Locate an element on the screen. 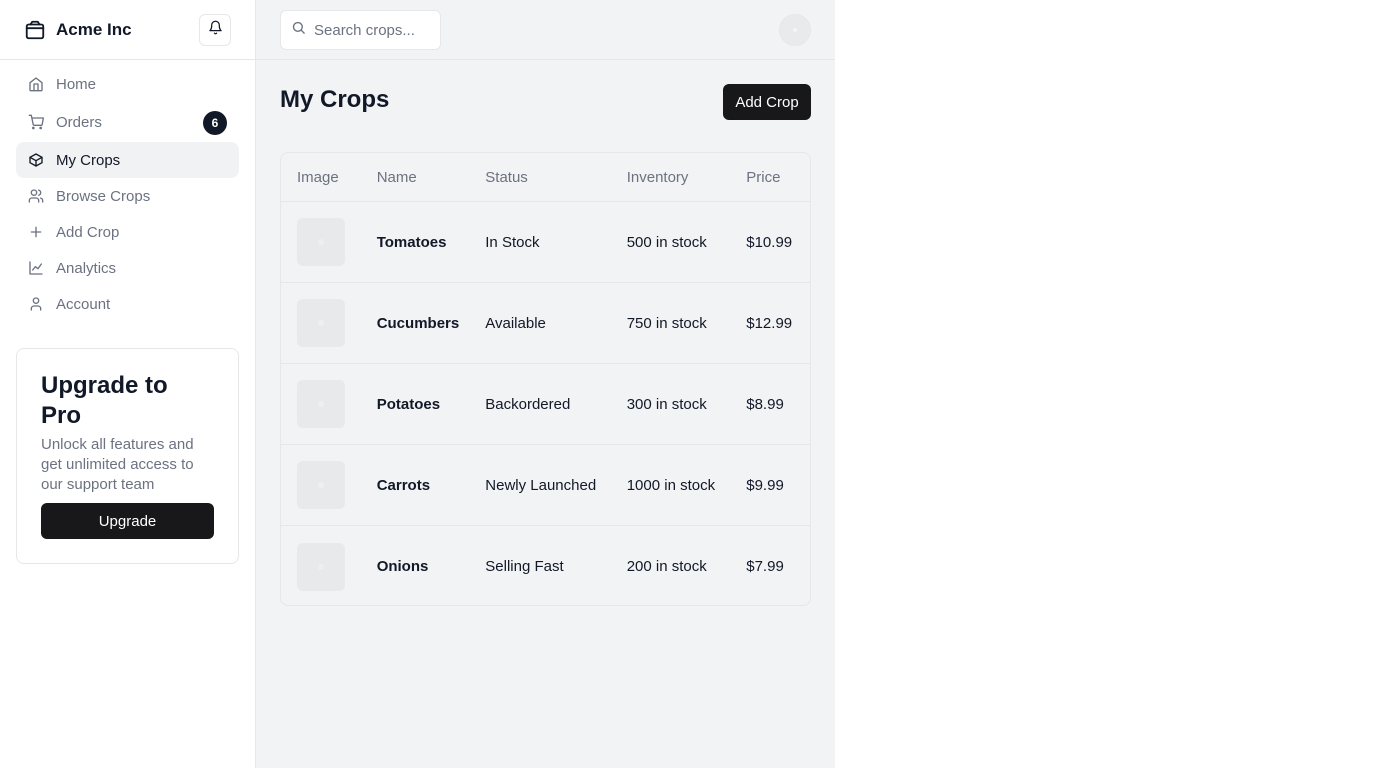 This screenshot has height=768, width=1376. avatar is located at coordinates (795, 30).